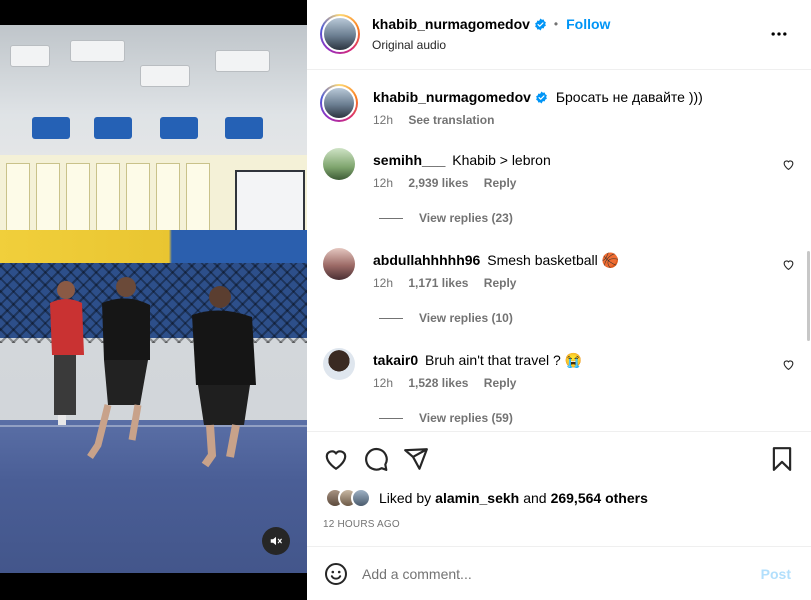 The width and height of the screenshot is (811, 600). I want to click on players-figure, so click(153, 372).